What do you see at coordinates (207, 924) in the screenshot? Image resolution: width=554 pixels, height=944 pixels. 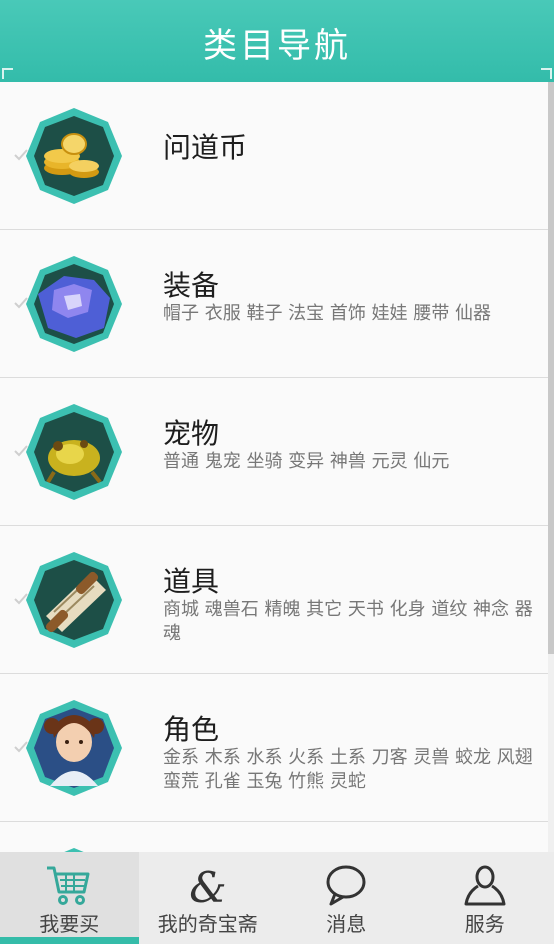 I see `tab-label: 我的奇宝斋` at bounding box center [207, 924].